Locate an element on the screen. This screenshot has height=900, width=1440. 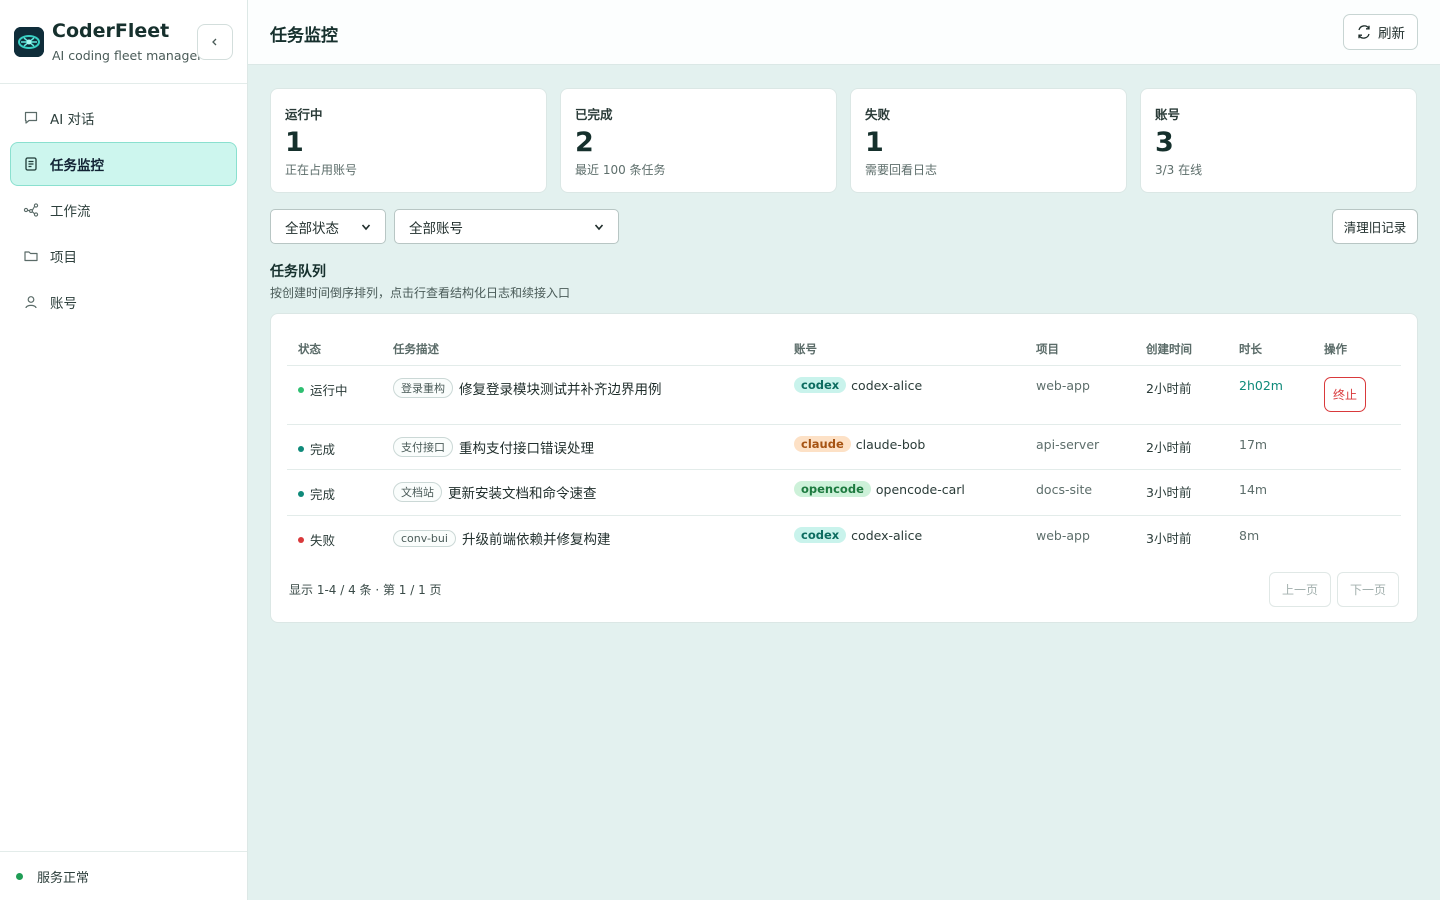
duration-cell: 14m is located at coordinates (1253, 489).